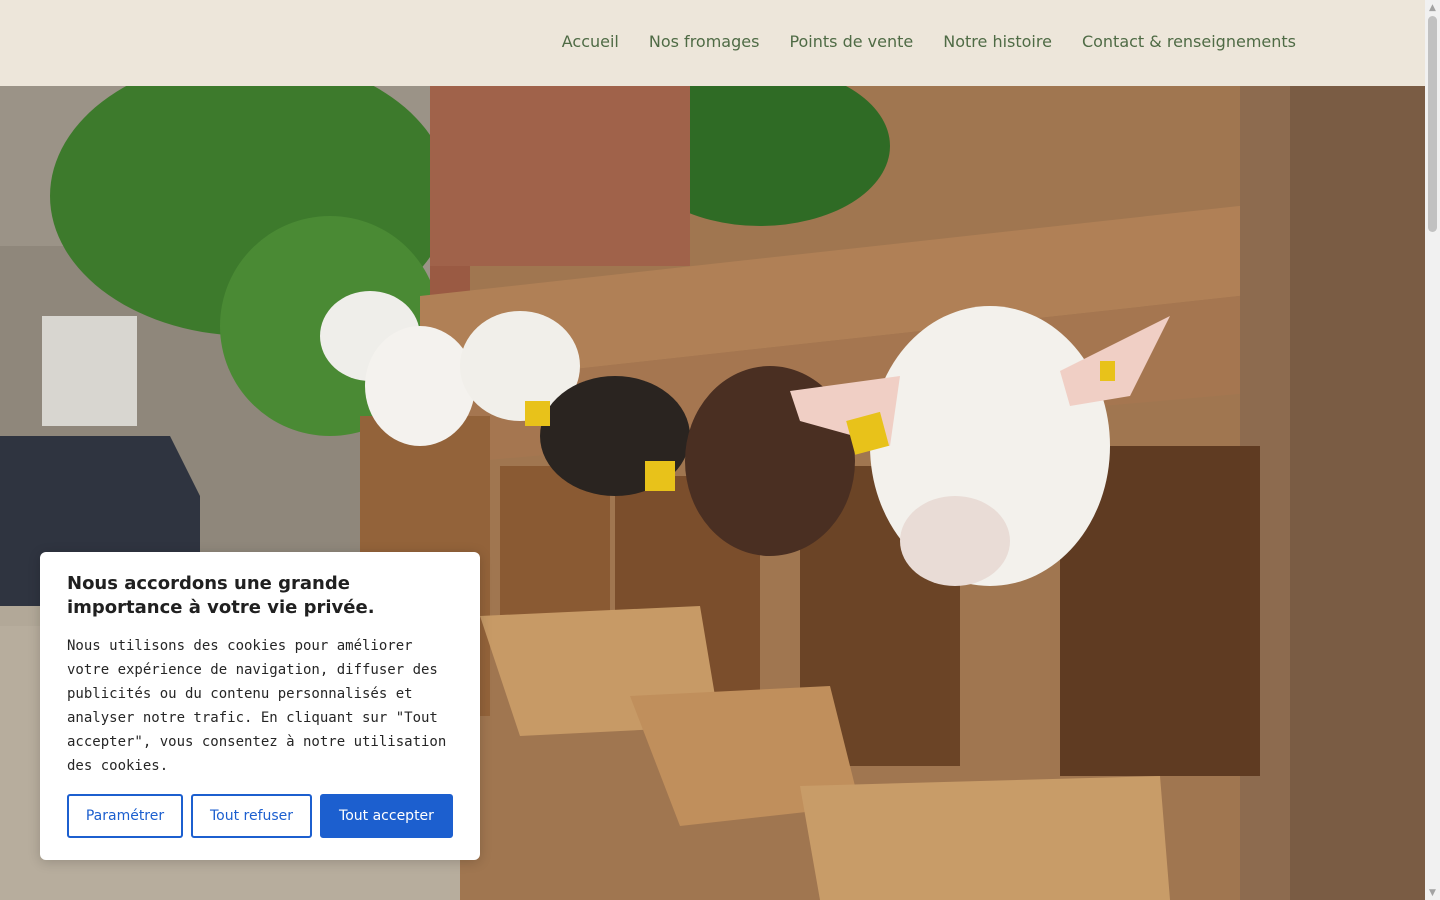 The image size is (1440, 900). I want to click on scrollbar-thumb, so click(1432, 124).